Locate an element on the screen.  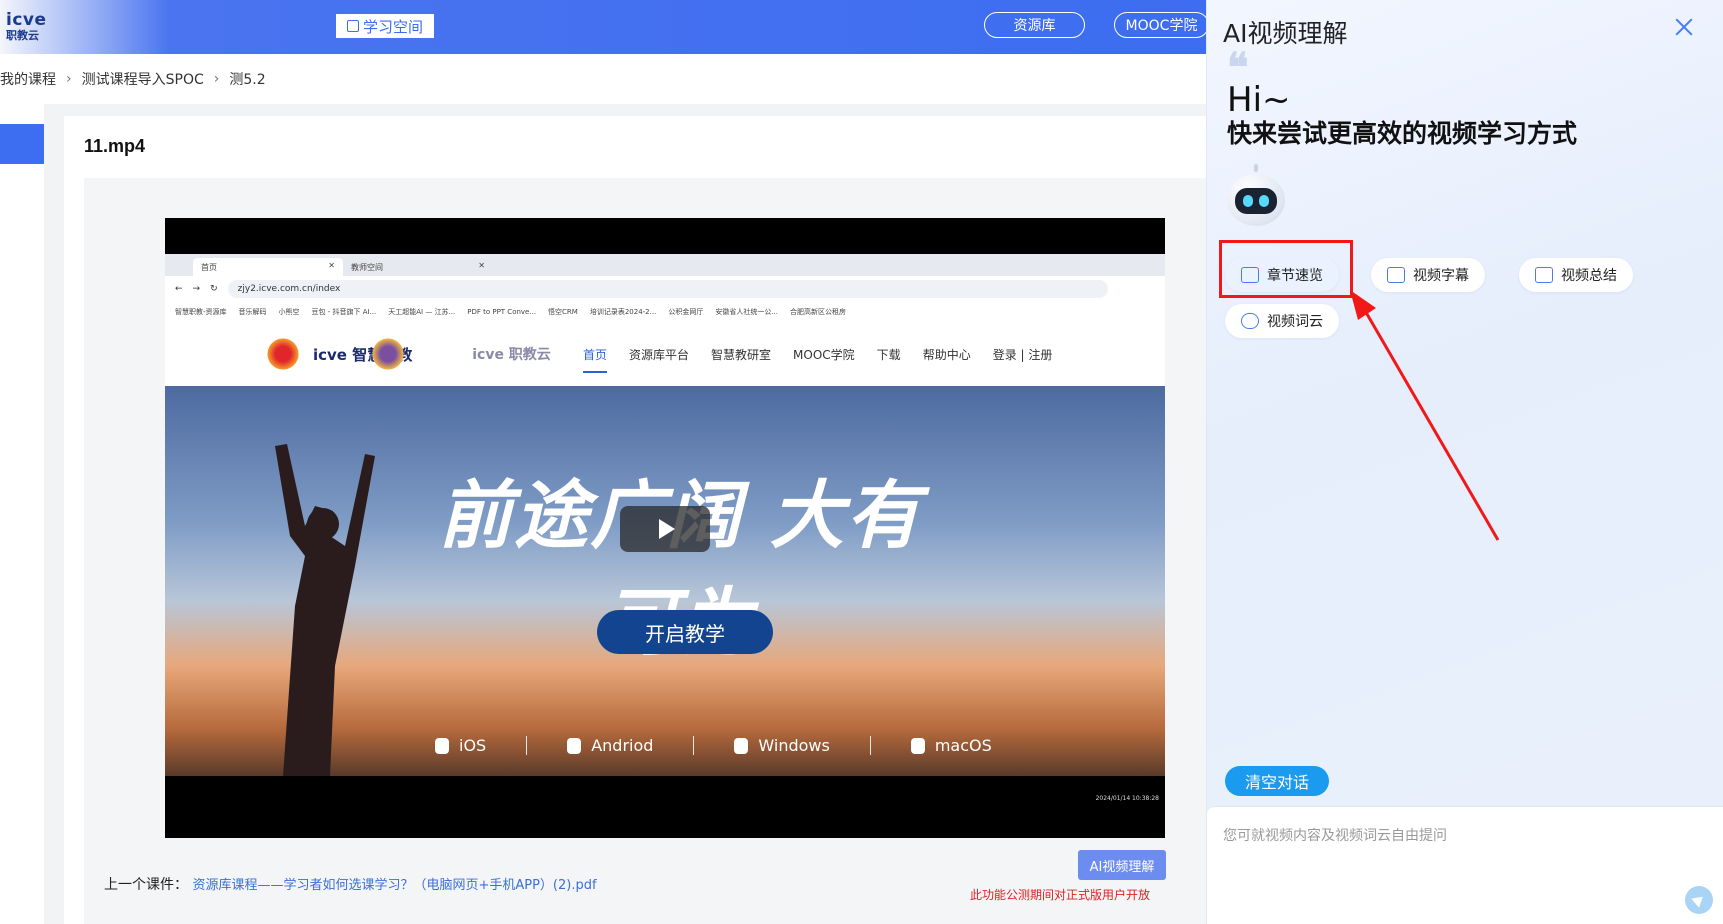
bookmark-item: 公积金网厅 is located at coordinates (686, 312).